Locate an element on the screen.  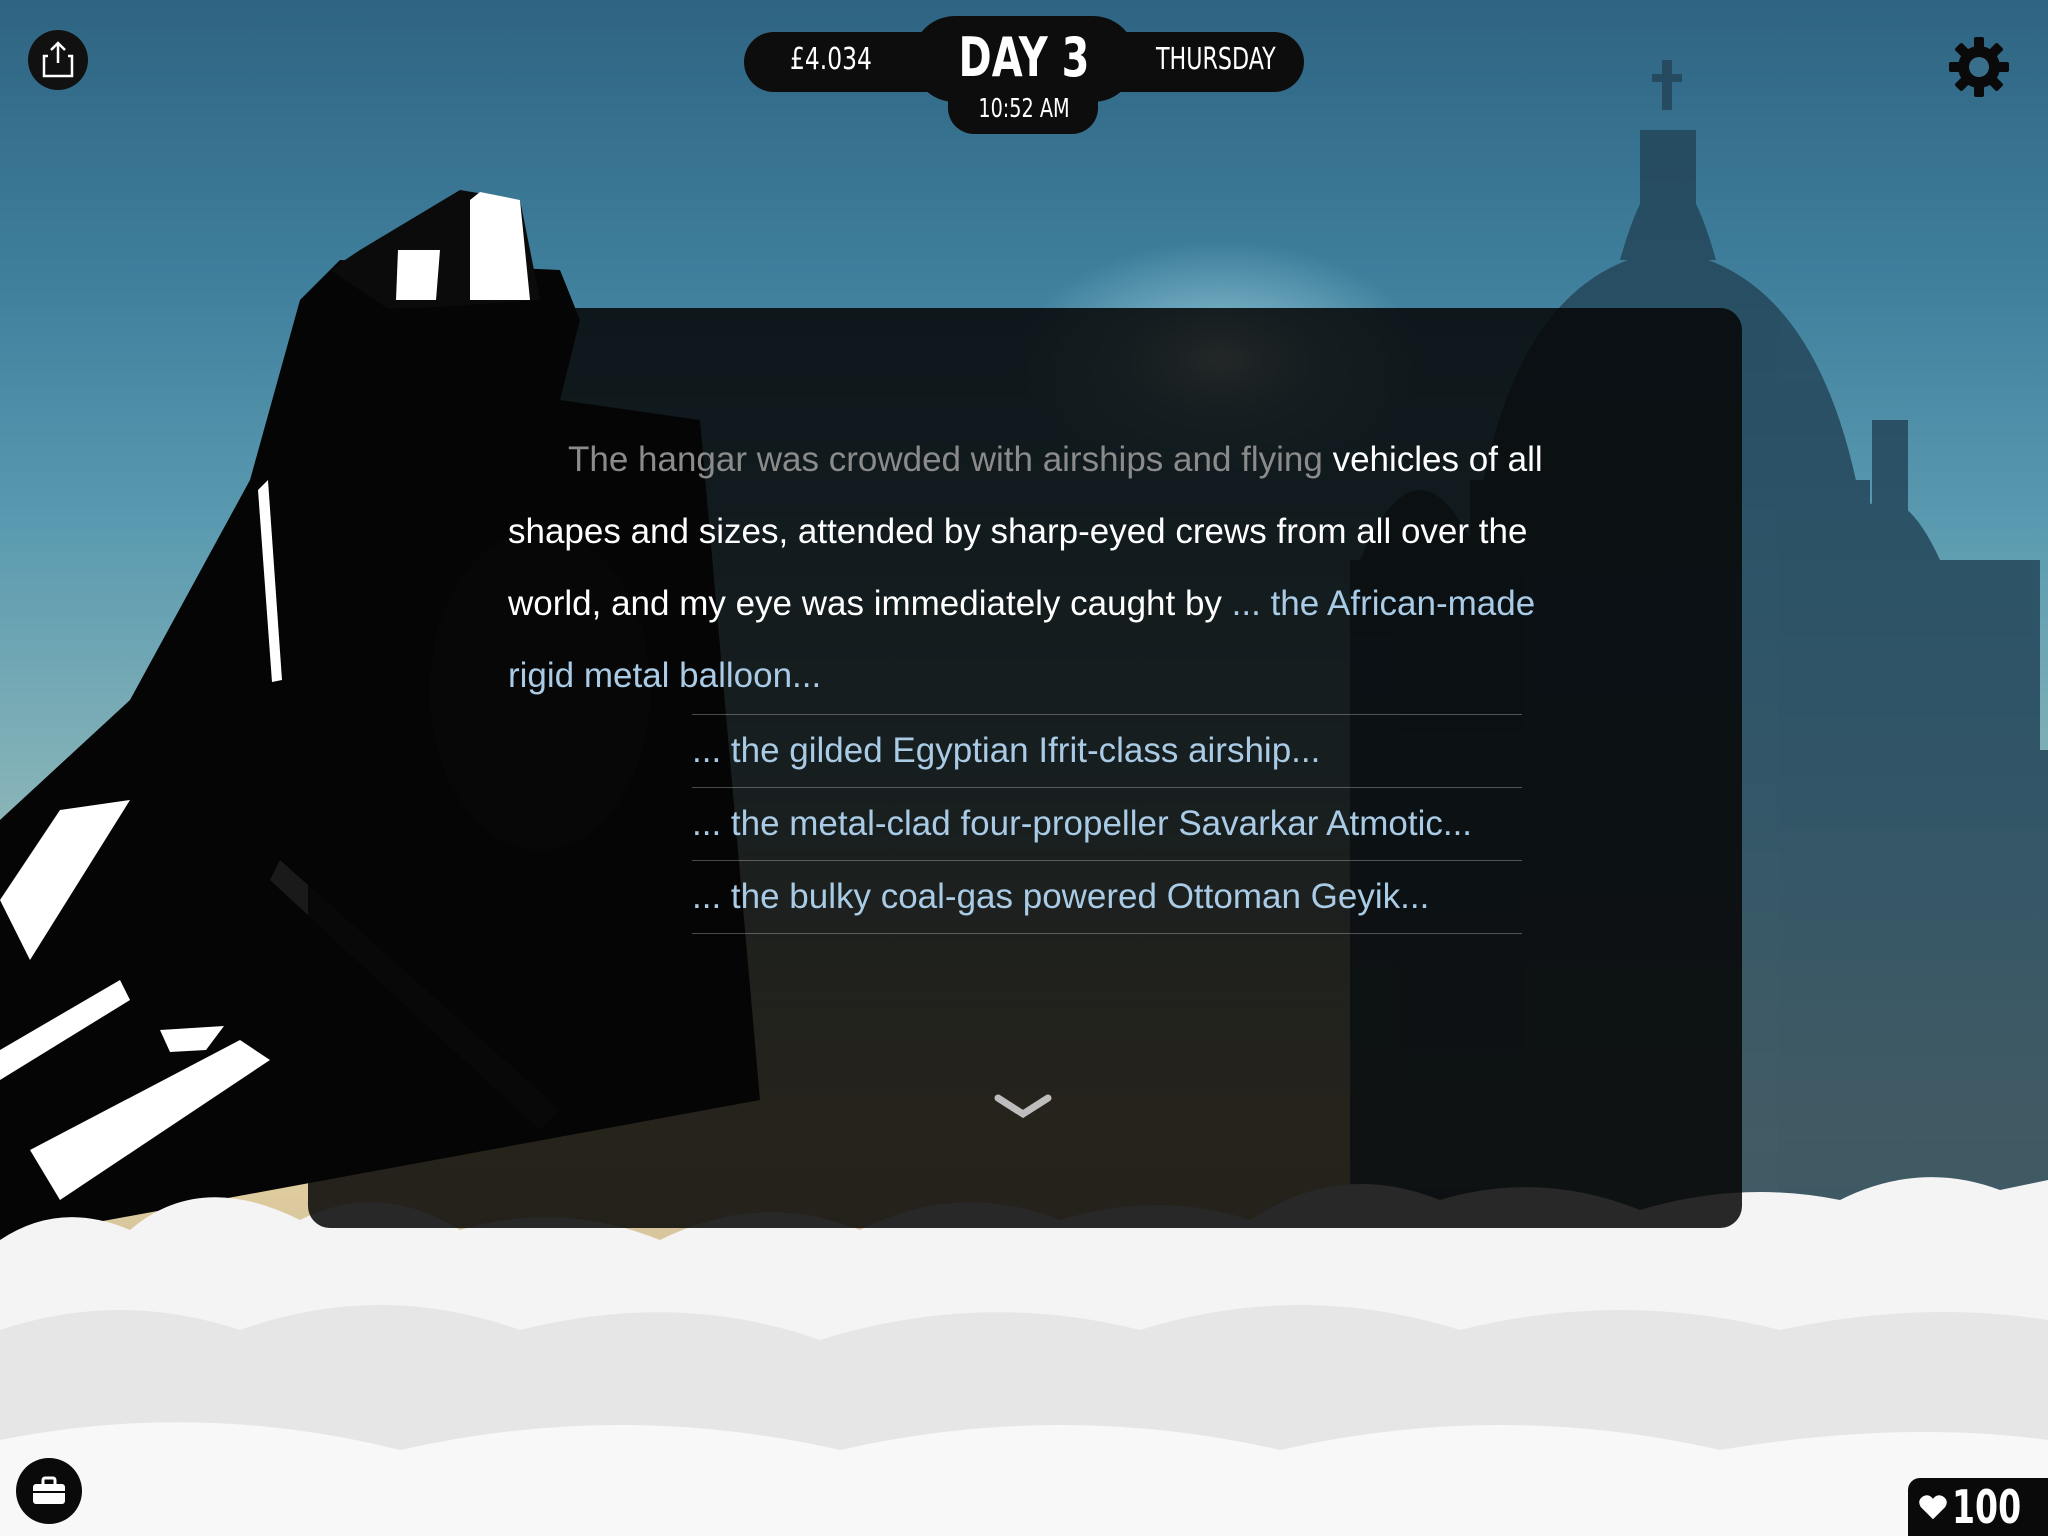
weekday-display: THURSDAY is located at coordinates (1216, 59).